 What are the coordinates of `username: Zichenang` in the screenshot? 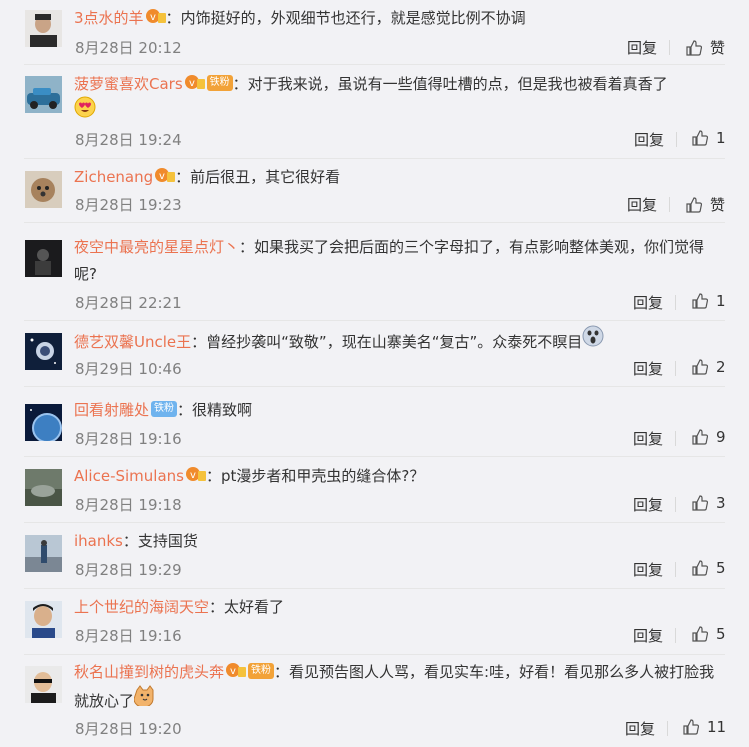 It's located at (113, 177).